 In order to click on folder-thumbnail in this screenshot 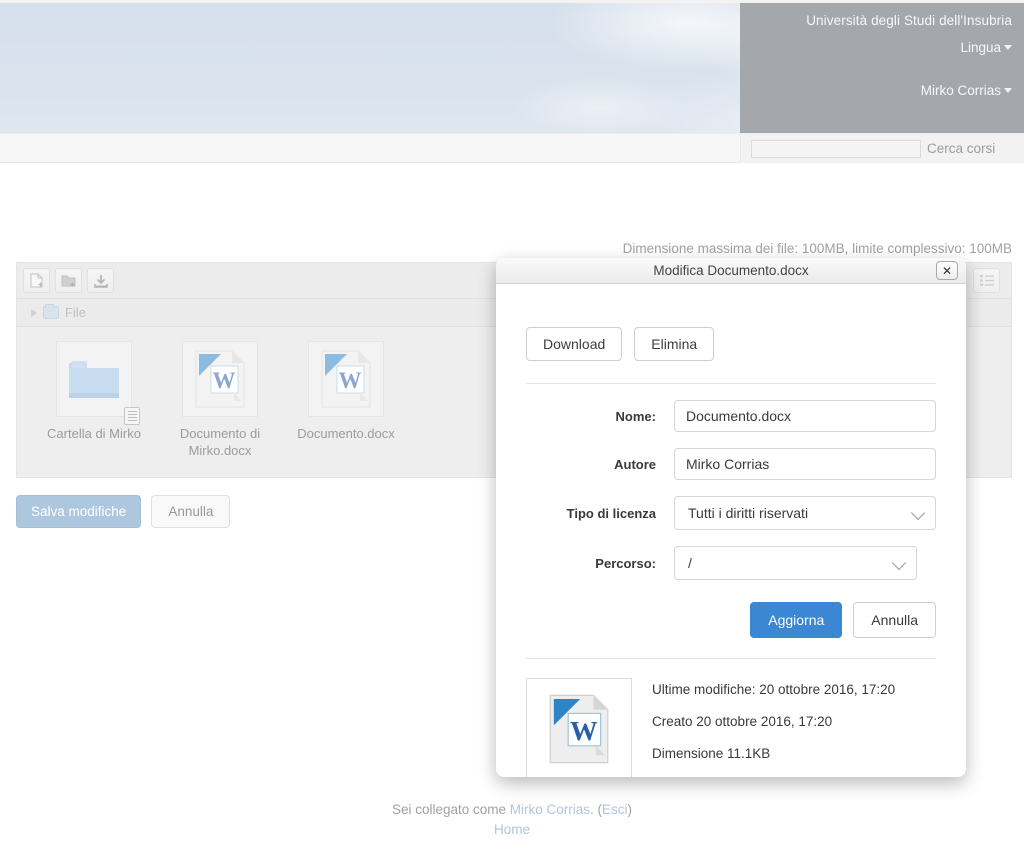, I will do `click(98, 383)`.